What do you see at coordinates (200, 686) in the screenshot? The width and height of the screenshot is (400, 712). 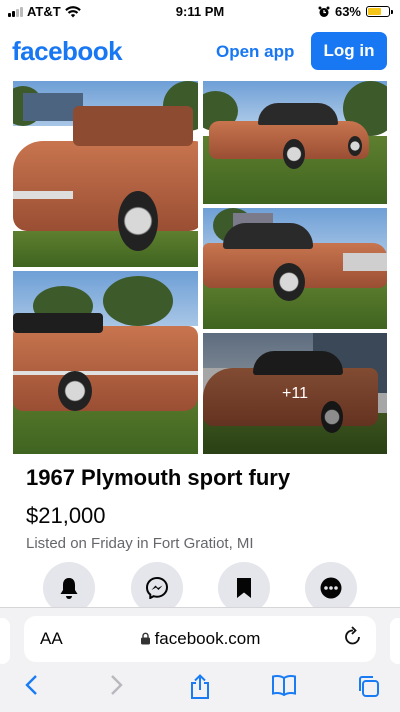 I see `share-icon` at bounding box center [200, 686].